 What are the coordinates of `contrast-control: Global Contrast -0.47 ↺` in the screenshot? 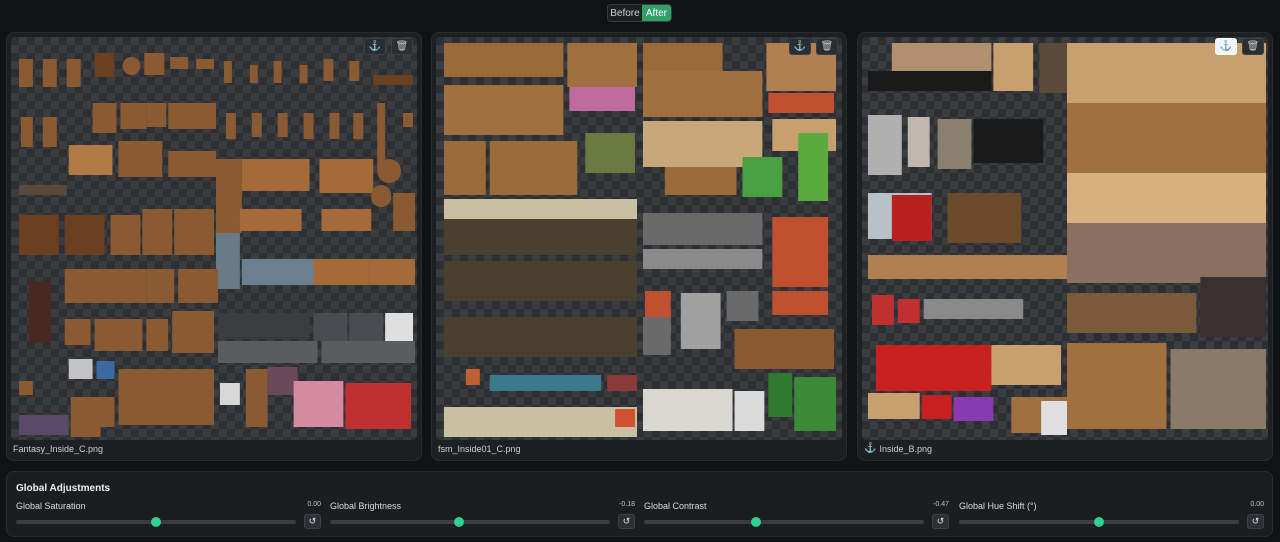 It's located at (796, 516).